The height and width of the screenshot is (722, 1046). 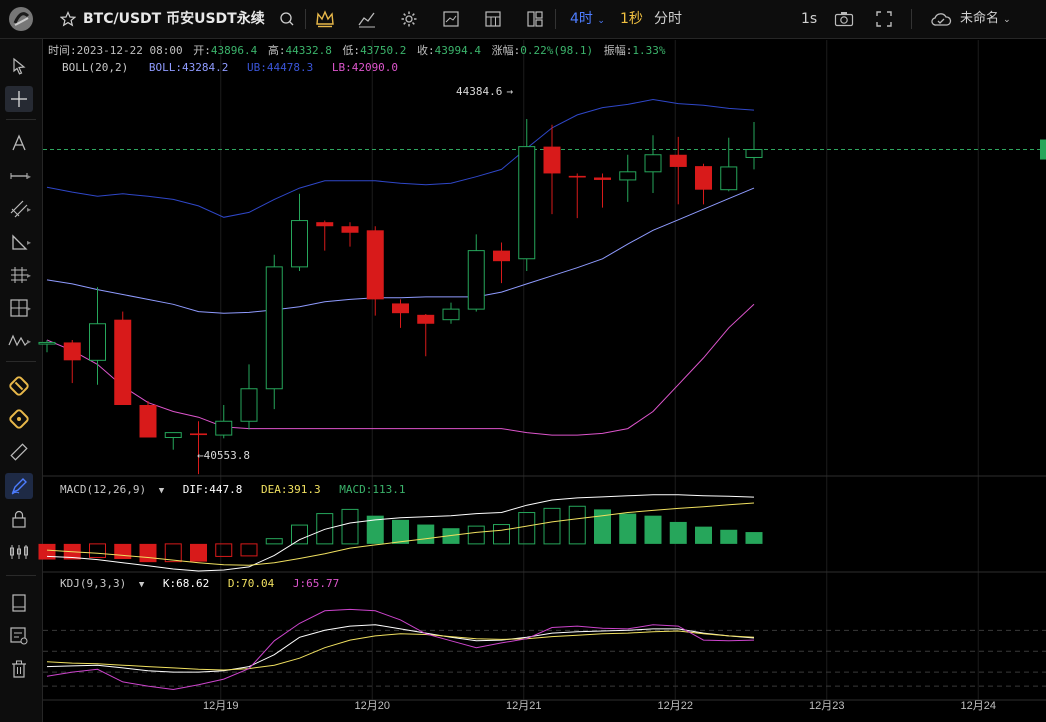 What do you see at coordinates (308, 50) in the screenshot?
I see `ohlc-high: 44332.8` at bounding box center [308, 50].